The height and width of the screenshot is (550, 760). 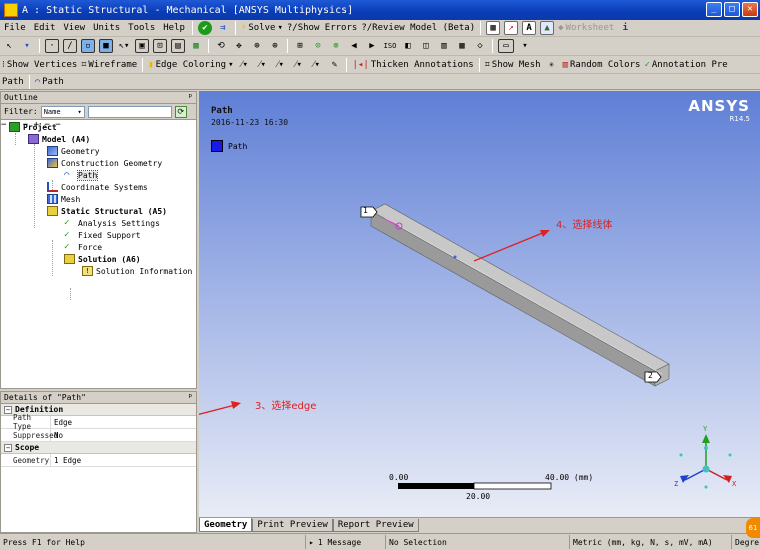 I want to click on rotate-icon: ⟲, so click(x=221, y=46).